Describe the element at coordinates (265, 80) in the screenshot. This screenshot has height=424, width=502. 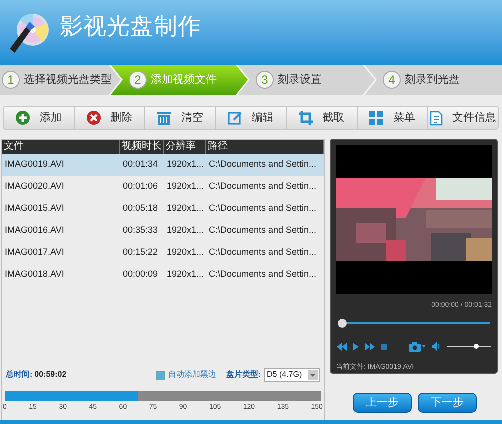
I see `step-number: 3` at that location.